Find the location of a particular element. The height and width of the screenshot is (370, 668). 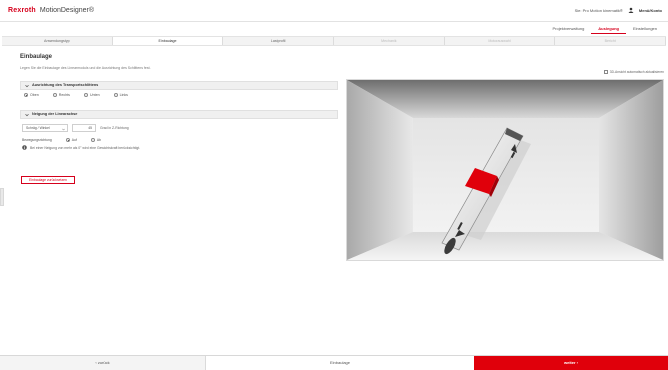

radio-unten: Unten is located at coordinates (91, 95).